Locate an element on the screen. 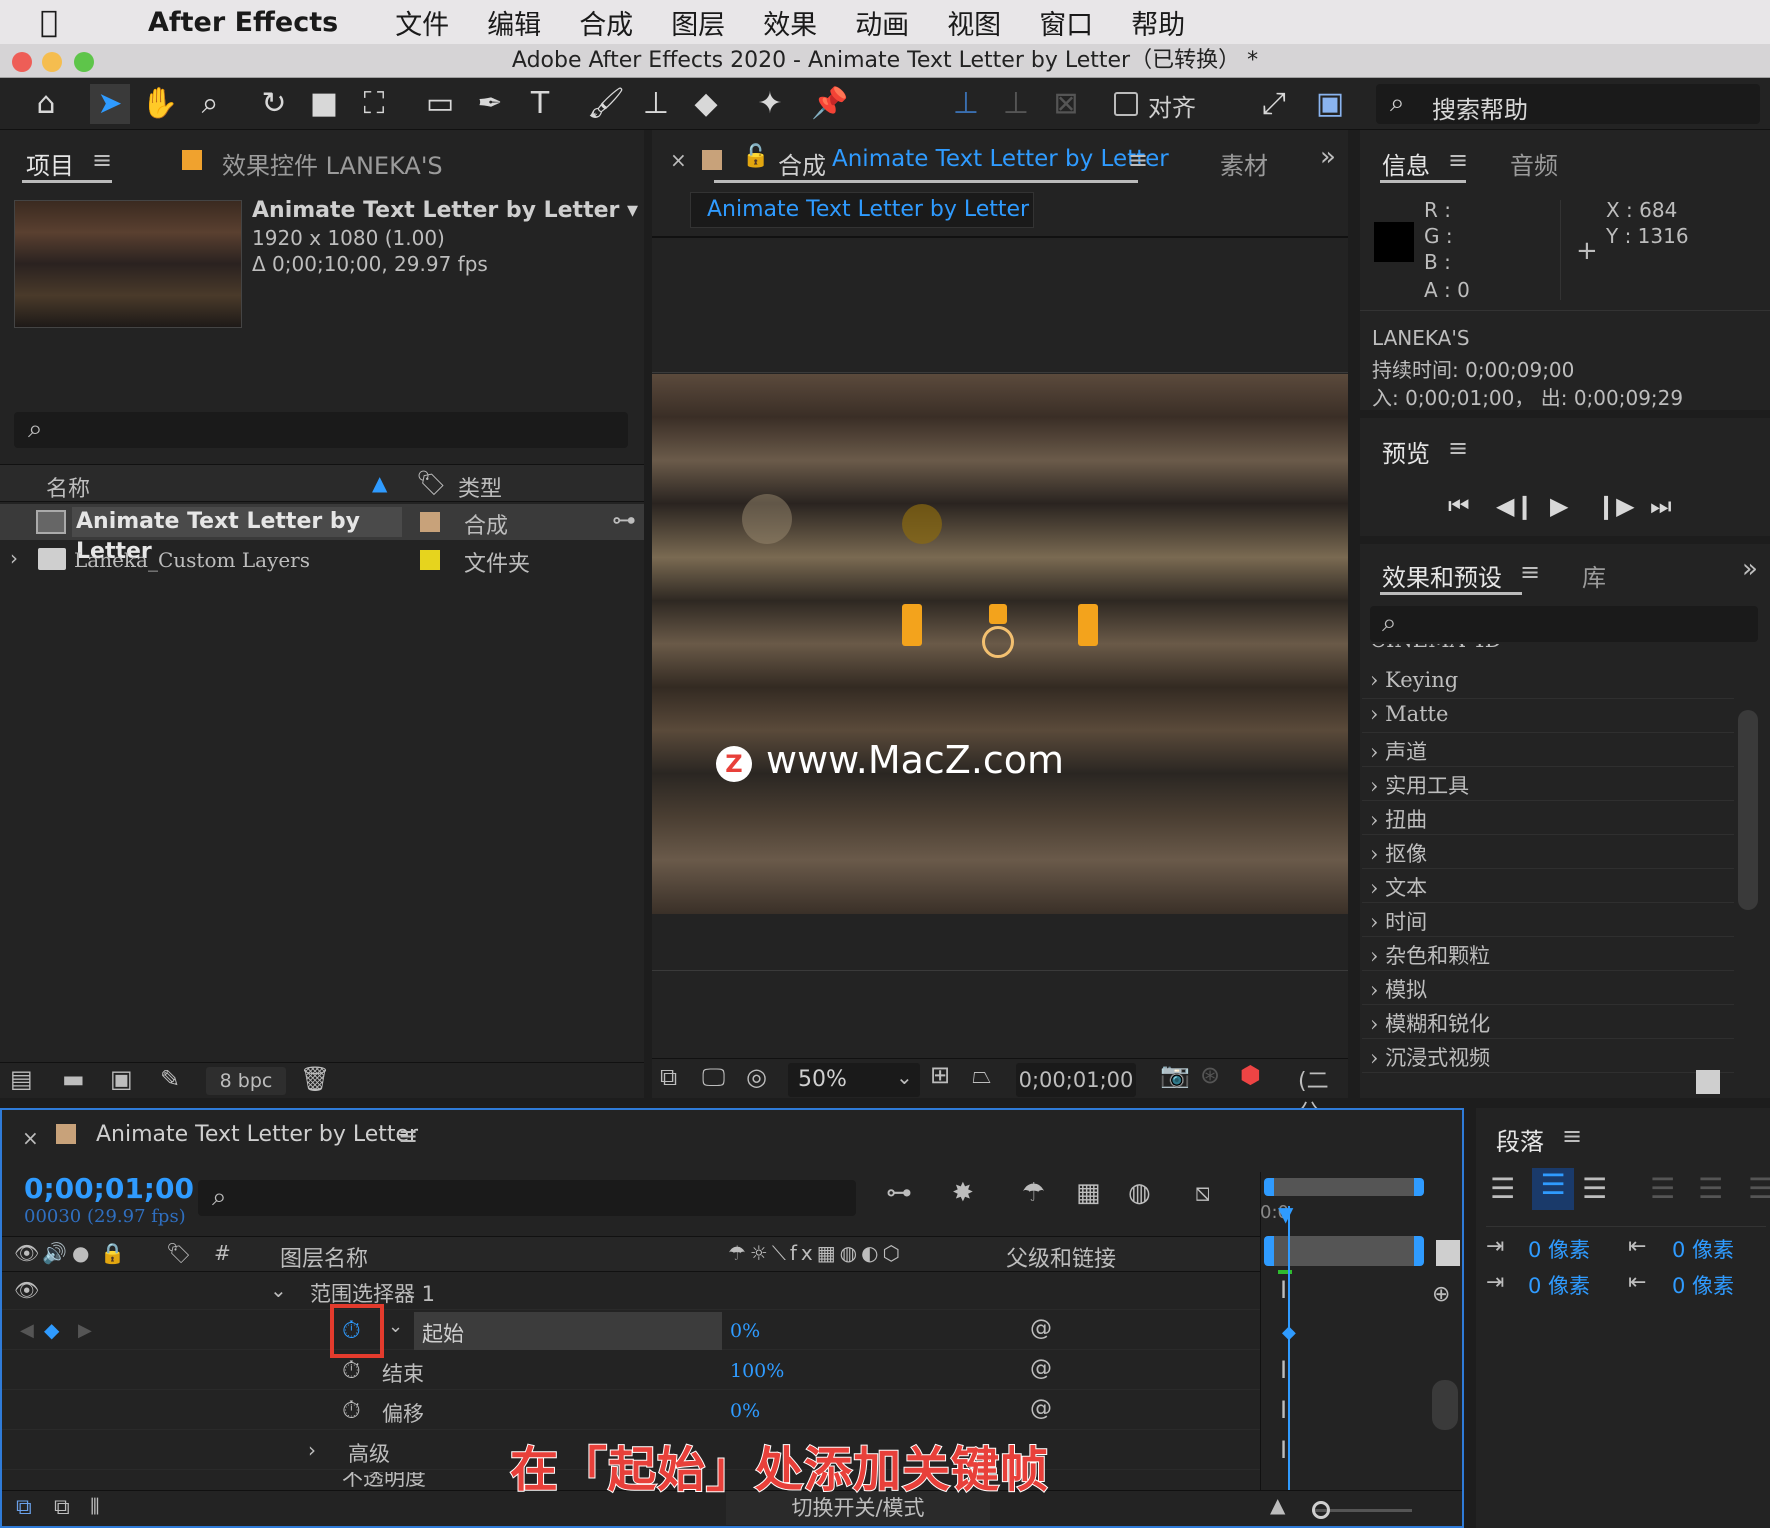 This screenshot has height=1528, width=1770. expand-icon: ⤢ is located at coordinates (1274, 104).